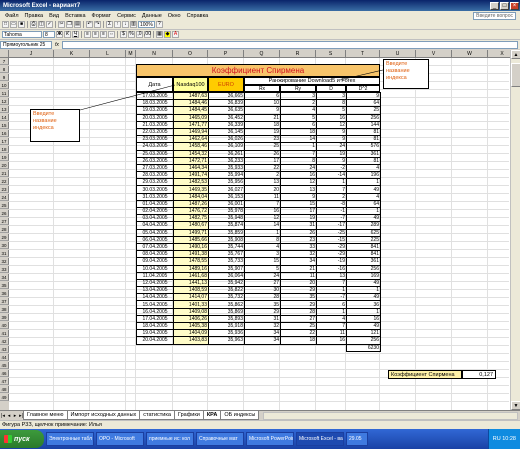 The image size is (520, 449). What do you see at coordinates (191, 326) in the screenshot?
I see `cell-index: 1405,38` at bounding box center [191, 326].